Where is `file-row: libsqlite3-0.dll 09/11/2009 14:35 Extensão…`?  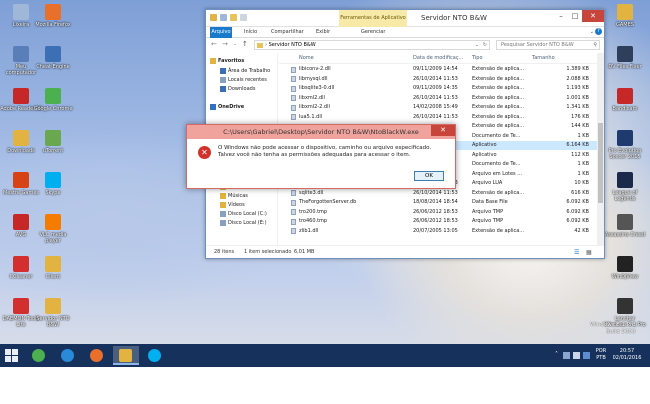 file-row: libsqlite3-0.dll 09/11/2009 14:35 Extensão… is located at coordinates (439, 88).